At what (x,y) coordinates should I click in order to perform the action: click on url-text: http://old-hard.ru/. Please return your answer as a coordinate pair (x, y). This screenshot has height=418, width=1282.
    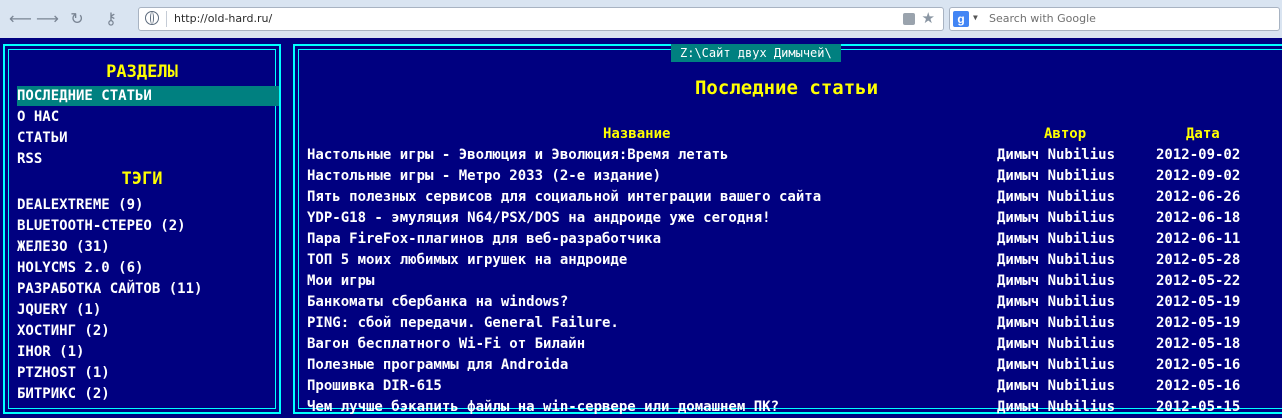
    Looking at the image, I should click on (223, 18).